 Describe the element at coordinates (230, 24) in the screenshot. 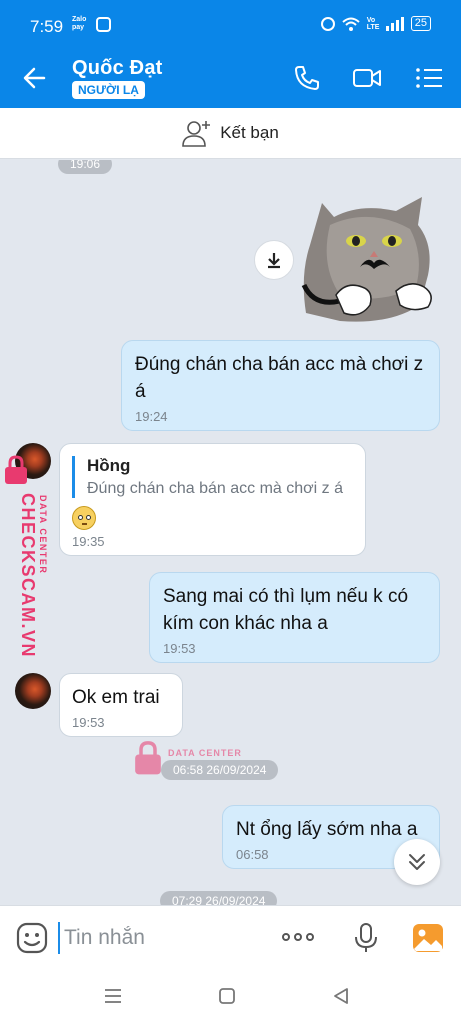

I see `status-bar: 7:59 Zalo pay Vo LTE 25` at that location.